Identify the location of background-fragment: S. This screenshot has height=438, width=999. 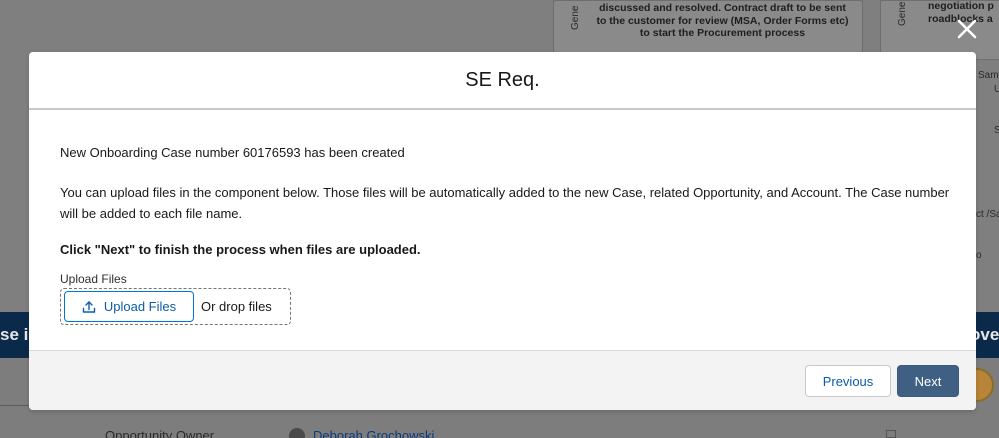
(996, 130).